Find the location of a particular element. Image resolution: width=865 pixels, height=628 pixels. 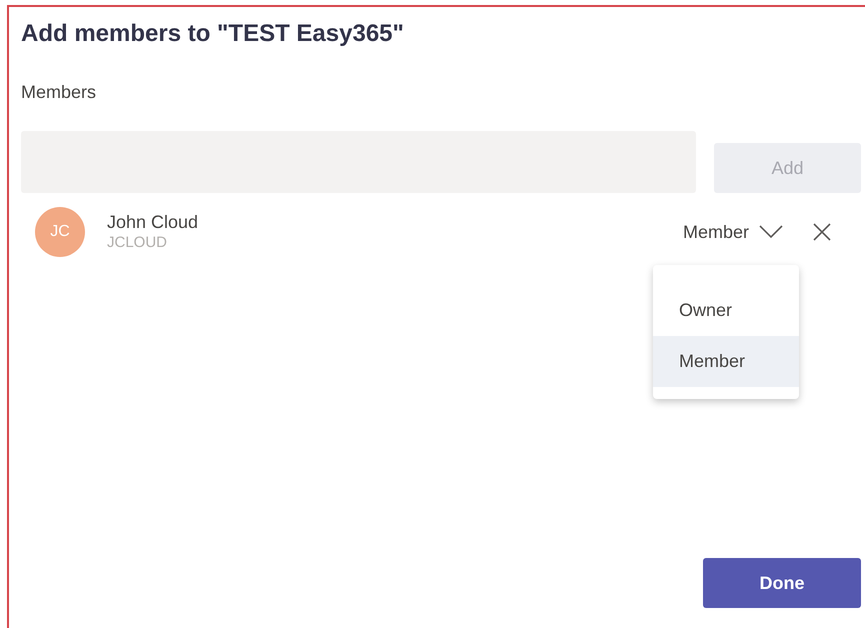

done-button: Done is located at coordinates (782, 583).